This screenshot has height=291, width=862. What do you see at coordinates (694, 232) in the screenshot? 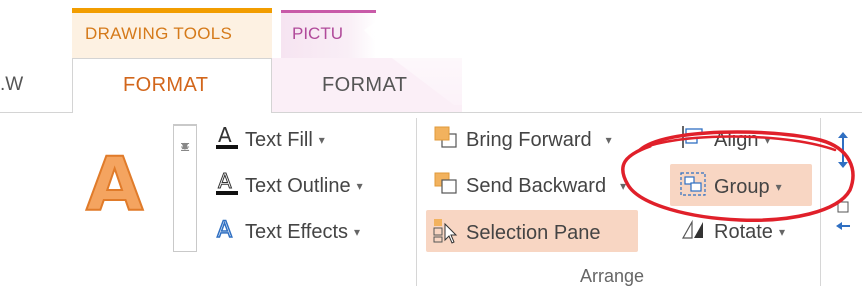
I see `rotate-icon` at bounding box center [694, 232].